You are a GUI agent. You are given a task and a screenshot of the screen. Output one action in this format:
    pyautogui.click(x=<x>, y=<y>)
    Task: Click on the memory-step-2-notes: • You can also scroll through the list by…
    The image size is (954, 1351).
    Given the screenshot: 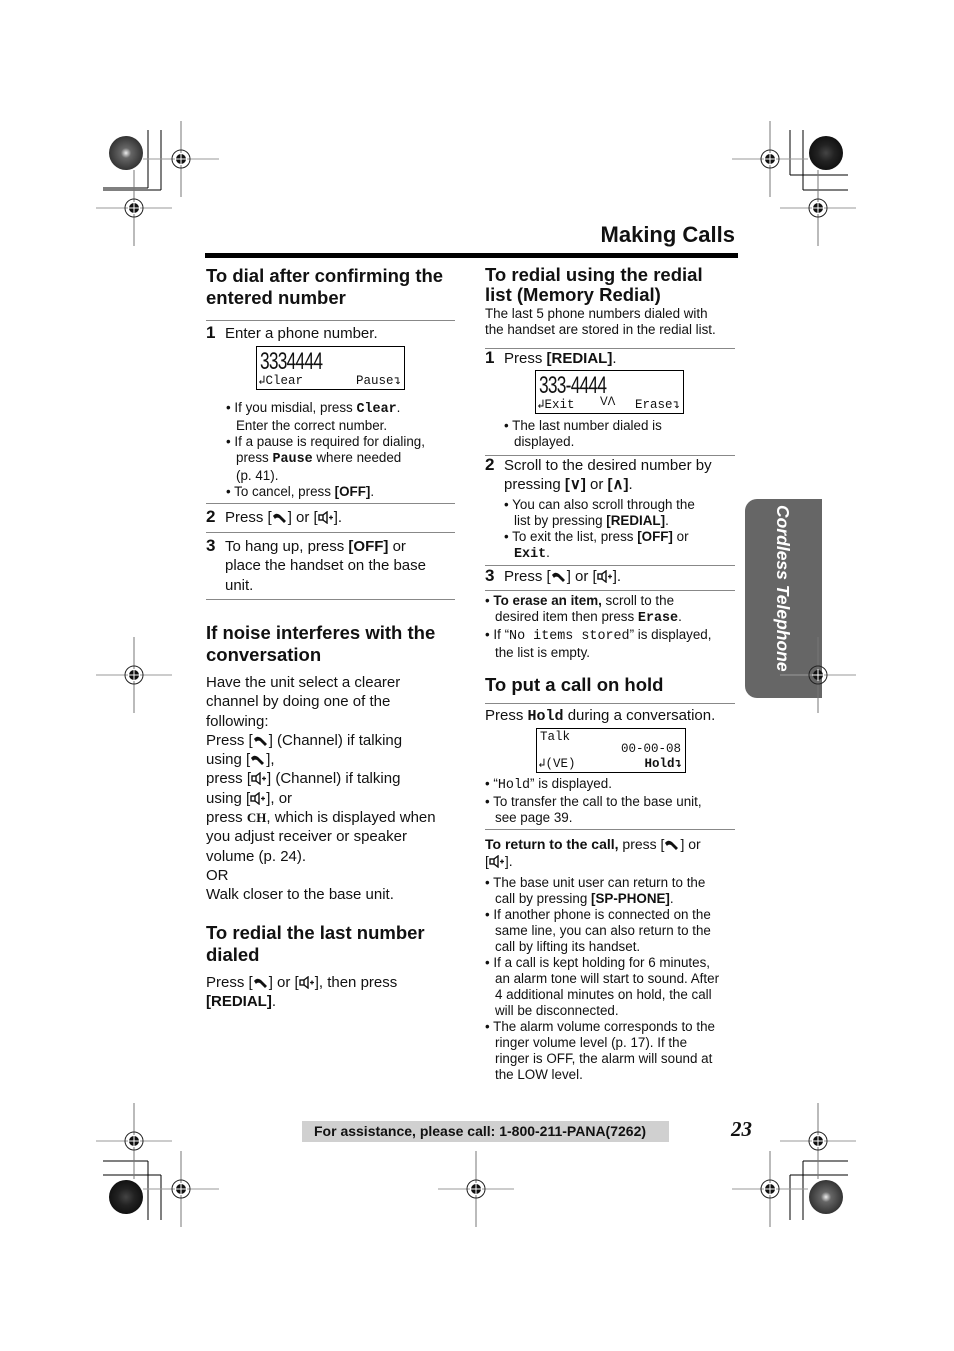 What is the action you would take?
    pyautogui.click(x=599, y=529)
    